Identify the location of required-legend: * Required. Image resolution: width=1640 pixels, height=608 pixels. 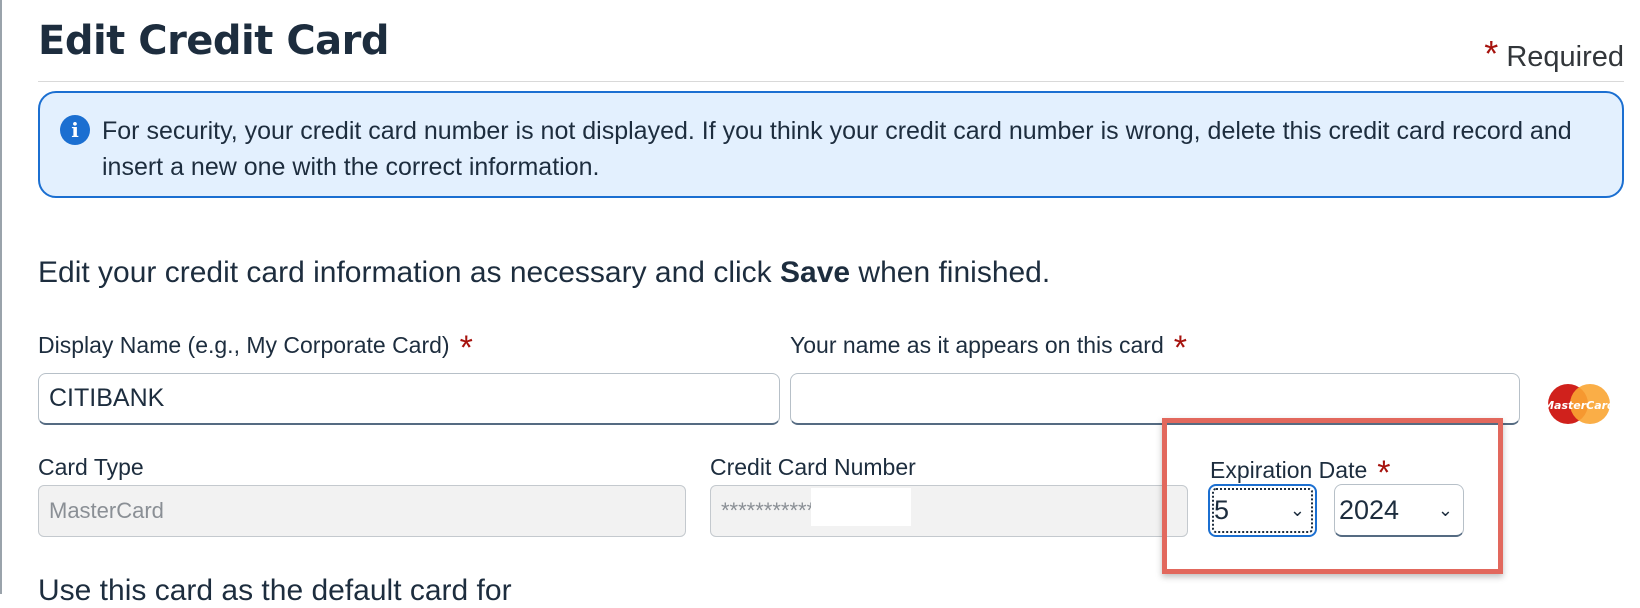
(1554, 55).